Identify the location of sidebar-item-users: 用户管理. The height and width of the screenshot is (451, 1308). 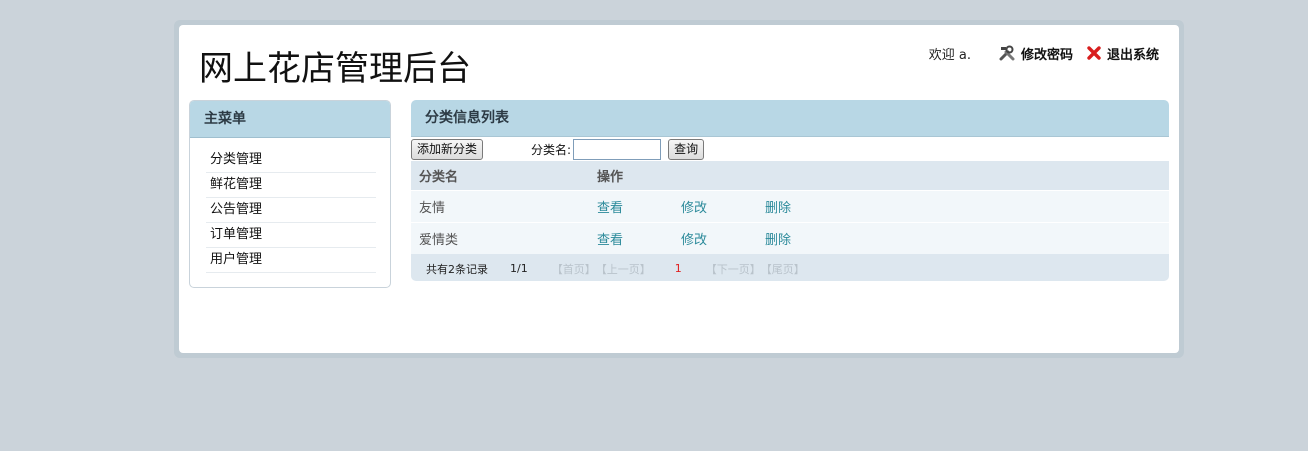
(291, 260).